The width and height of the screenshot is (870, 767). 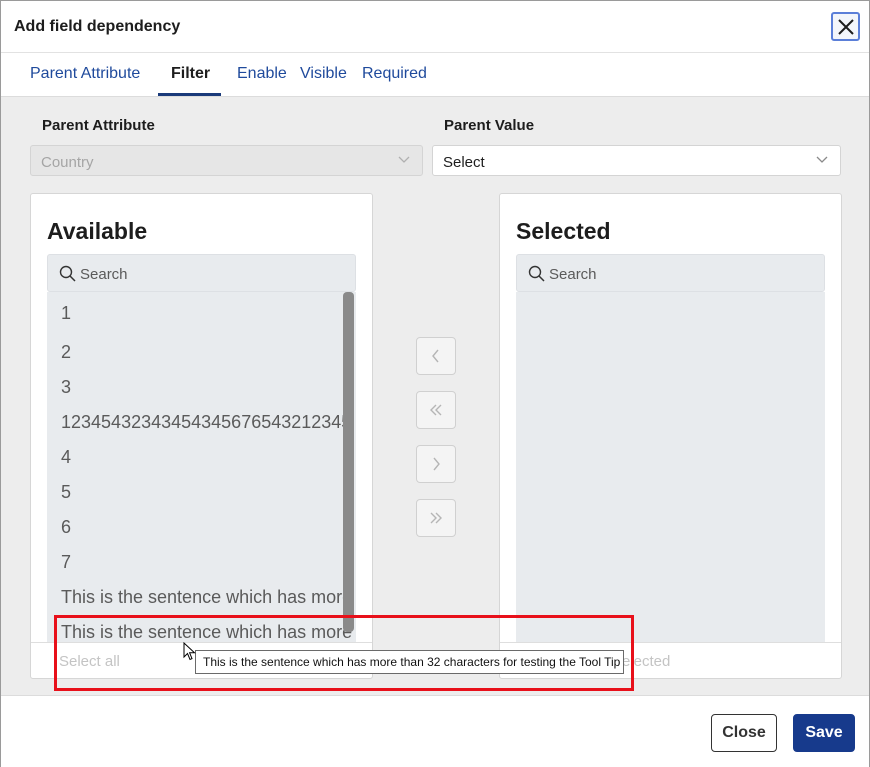 I want to click on dialog-header: Add field dependency, so click(x=435, y=27).